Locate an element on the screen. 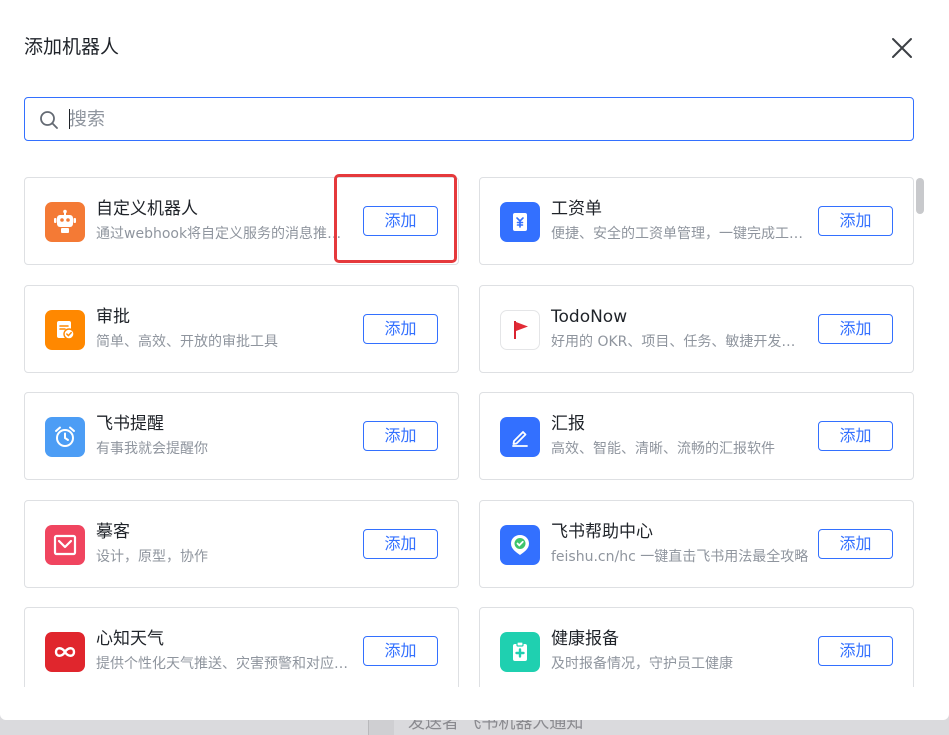 Image resolution: width=949 pixels, height=735 pixels. bot-name: 工资单 is located at coordinates (576, 209).